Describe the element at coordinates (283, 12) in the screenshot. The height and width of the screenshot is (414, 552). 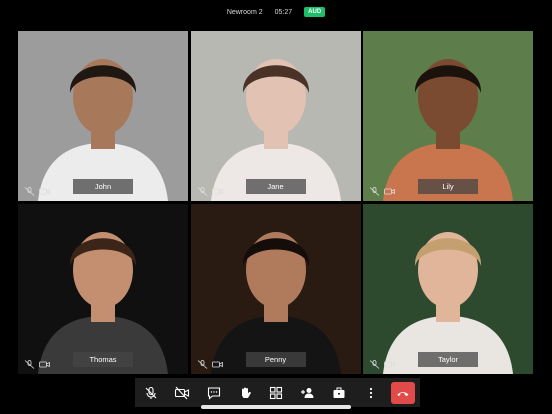
I see `call-timer: 05:27` at that location.